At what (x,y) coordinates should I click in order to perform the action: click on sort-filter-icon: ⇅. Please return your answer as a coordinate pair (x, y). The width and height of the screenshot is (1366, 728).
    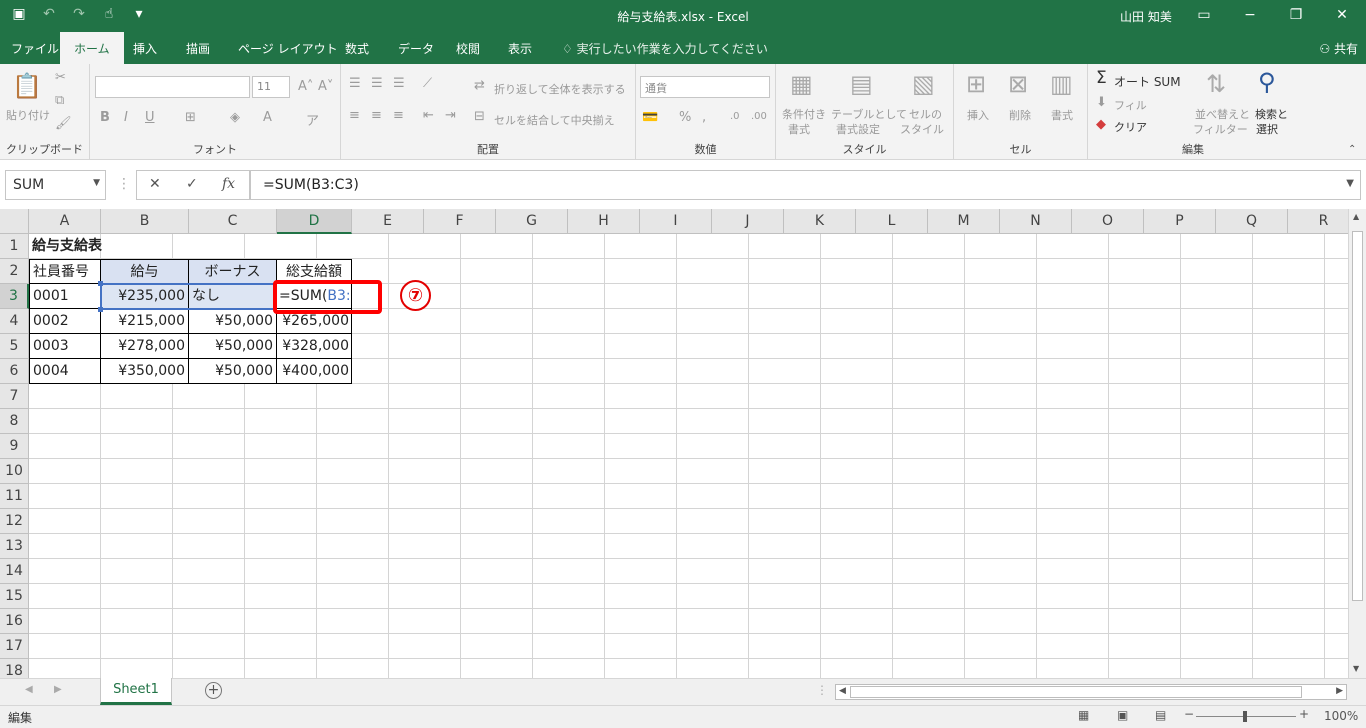
    Looking at the image, I should click on (1216, 84).